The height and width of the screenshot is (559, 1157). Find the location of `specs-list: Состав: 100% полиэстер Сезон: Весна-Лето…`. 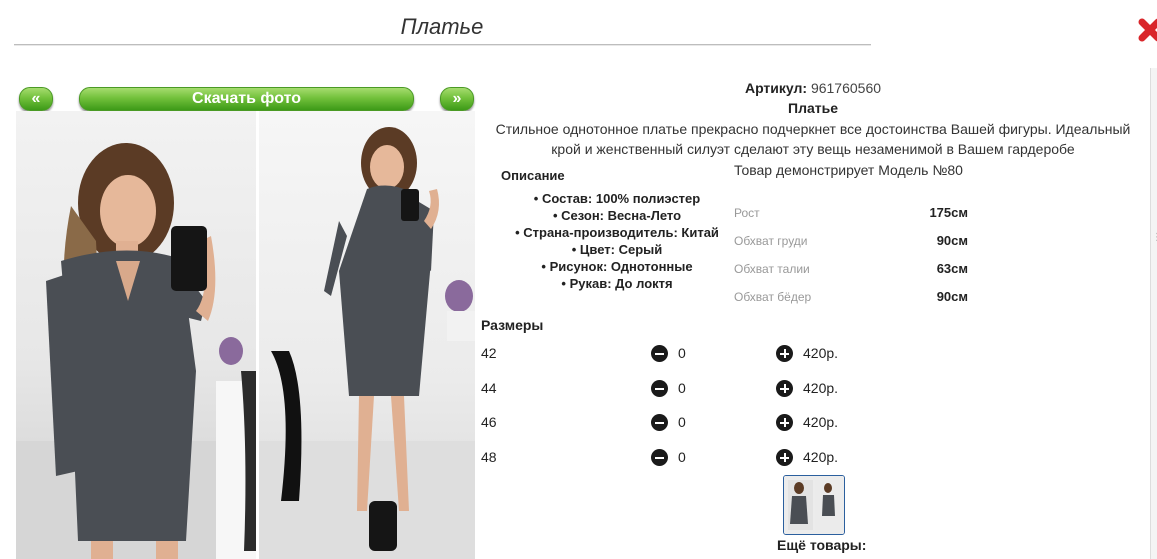

specs-list: Состав: 100% полиэстер Сезон: Весна-Лето… is located at coordinates (617, 241).